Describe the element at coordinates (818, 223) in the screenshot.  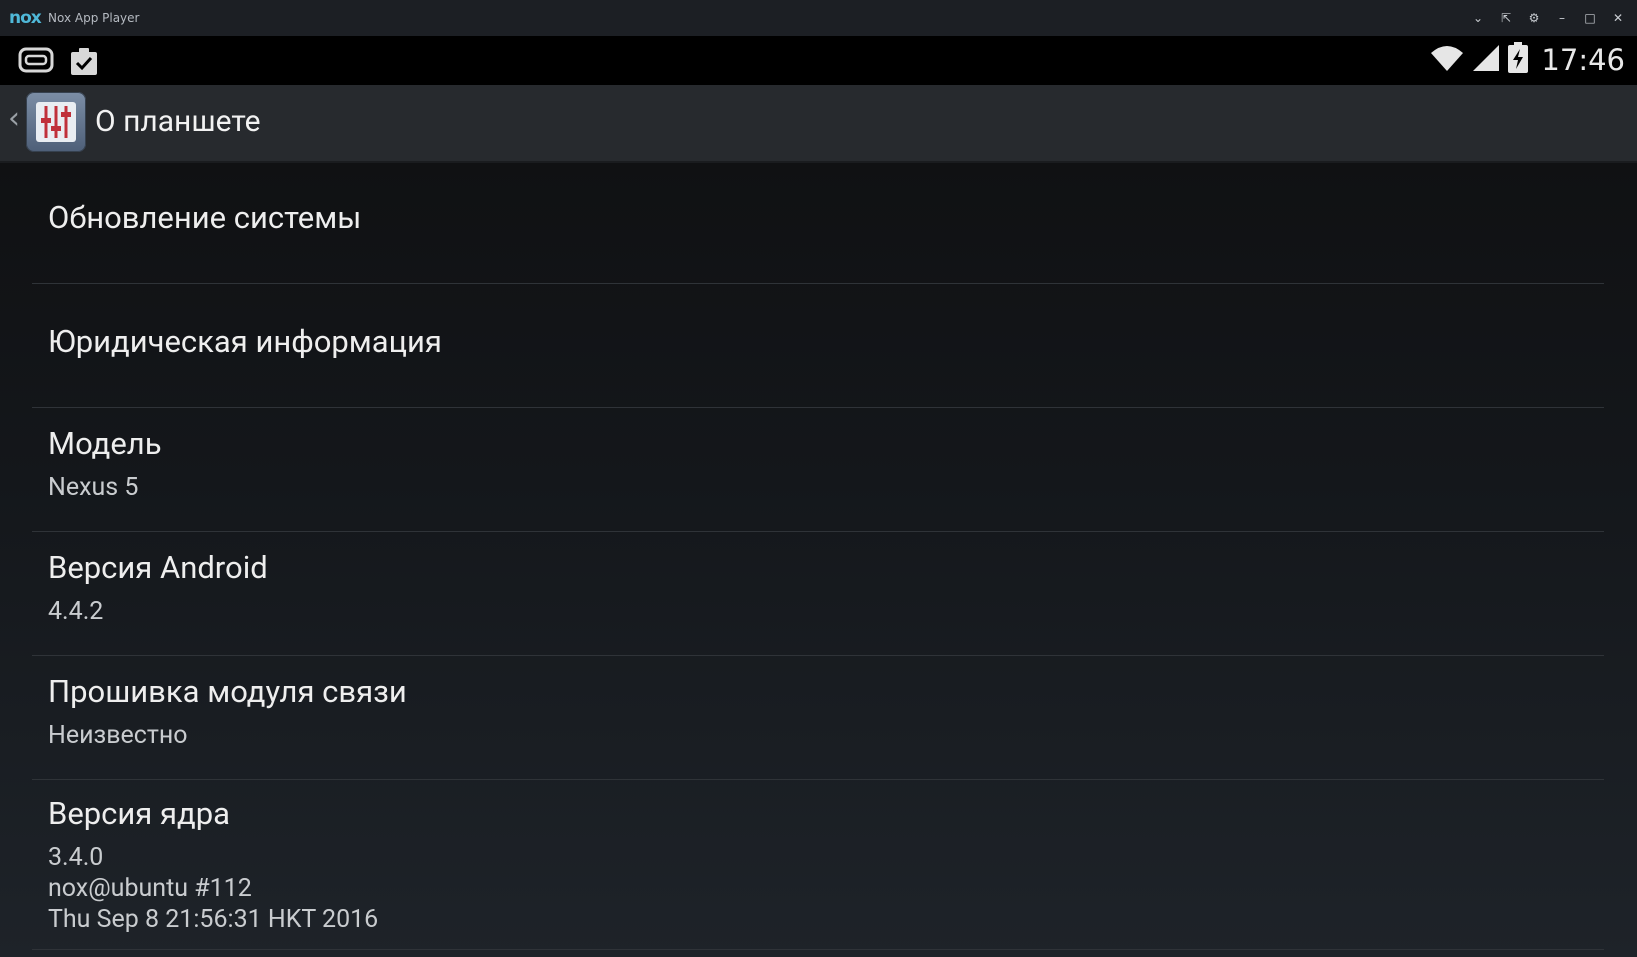
I see `list-item-system-update: Обновление системы` at that location.